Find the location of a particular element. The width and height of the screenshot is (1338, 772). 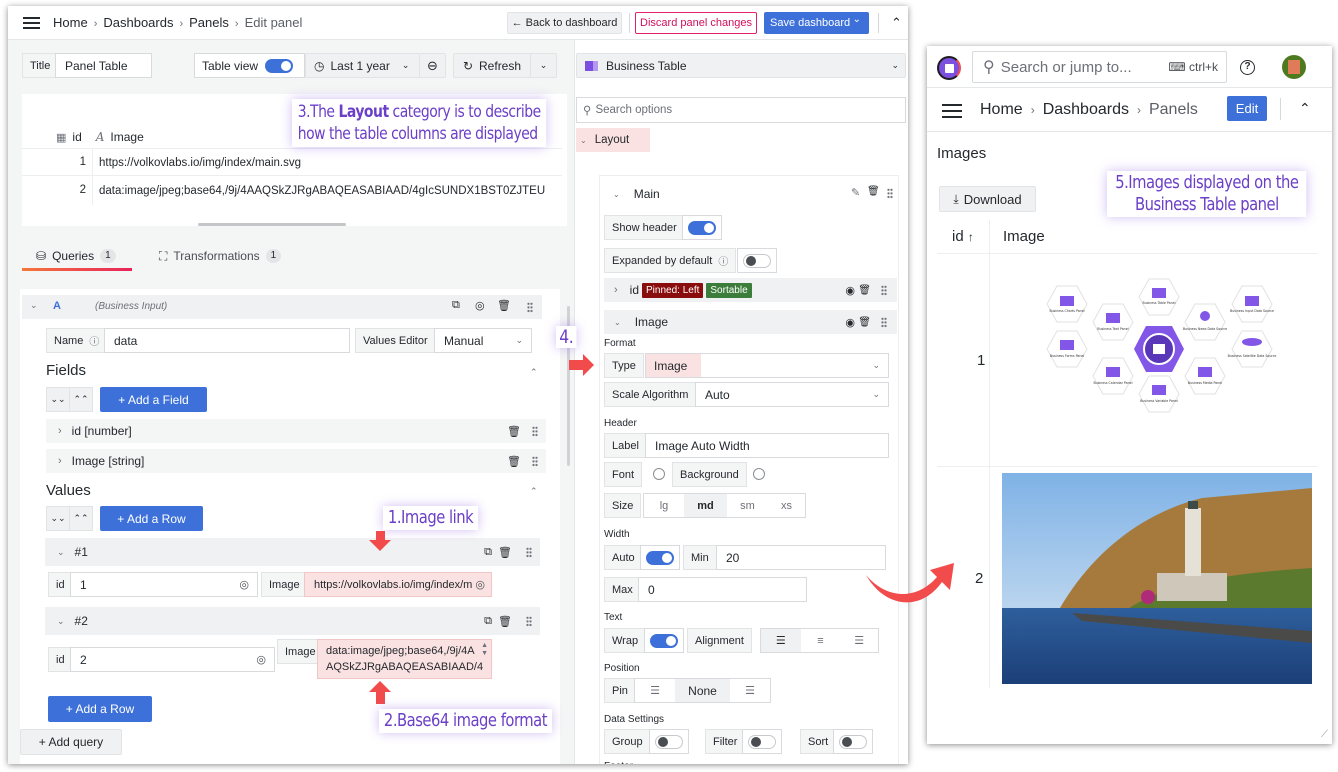

resize-handle-icon: ⟋ is located at coordinates (1324, 734).